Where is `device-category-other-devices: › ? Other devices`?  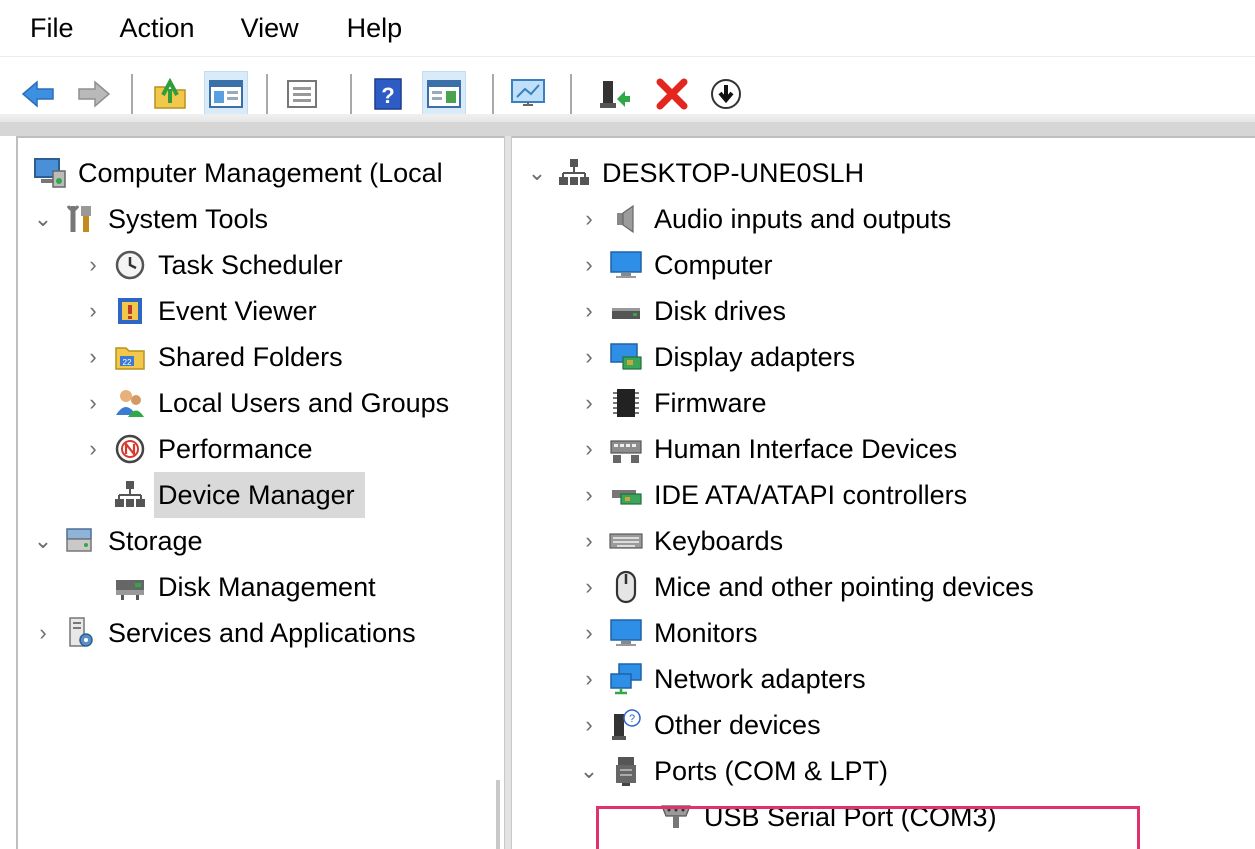 device-category-other-devices: › ? Other devices is located at coordinates (699, 725).